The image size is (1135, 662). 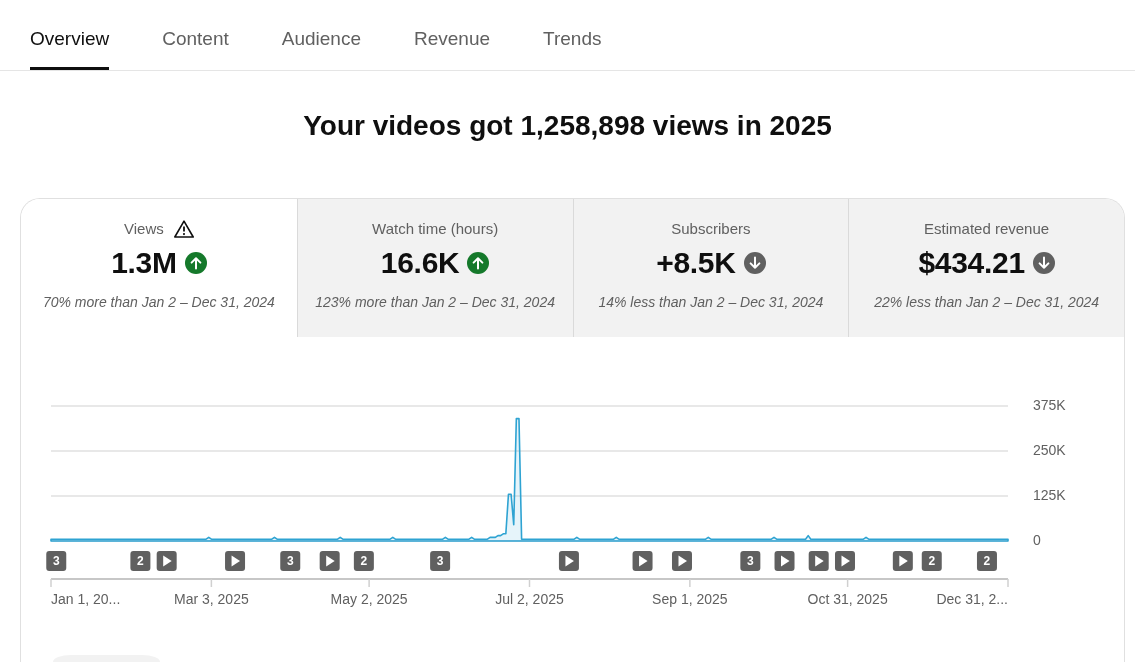 I want to click on metric-tab: Subscribers +8.5K 14% less than Jan 2 – Dec 31, 2024, so click(x=710, y=268).